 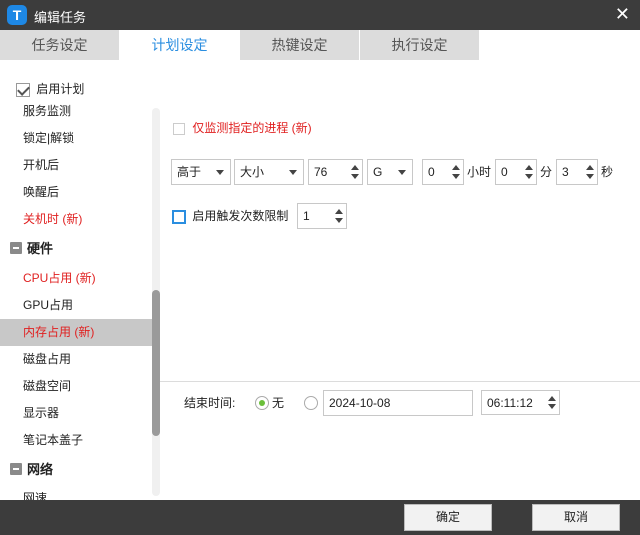 What do you see at coordinates (306, 216) in the screenshot?
I see `trigger-limit-value: 1` at bounding box center [306, 216].